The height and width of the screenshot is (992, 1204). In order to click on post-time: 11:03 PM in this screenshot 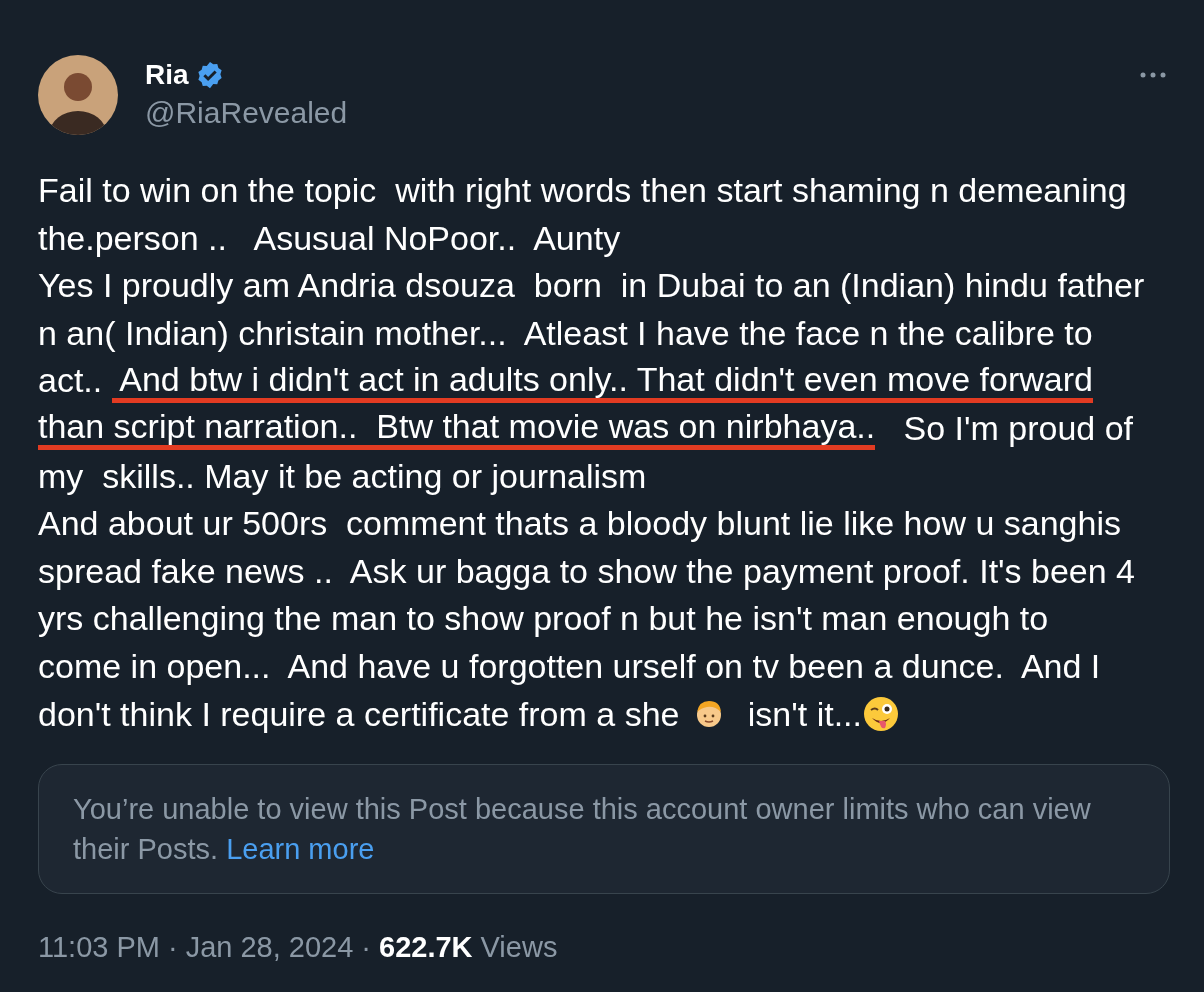, I will do `click(99, 948)`.